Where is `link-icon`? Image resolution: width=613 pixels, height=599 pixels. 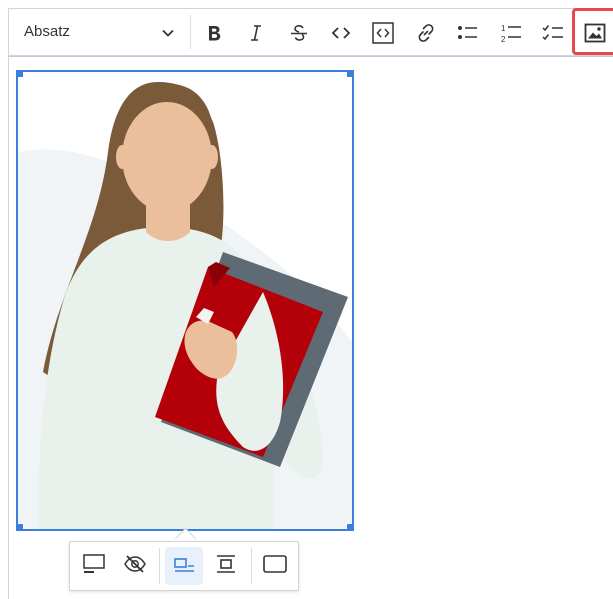 link-icon is located at coordinates (426, 33).